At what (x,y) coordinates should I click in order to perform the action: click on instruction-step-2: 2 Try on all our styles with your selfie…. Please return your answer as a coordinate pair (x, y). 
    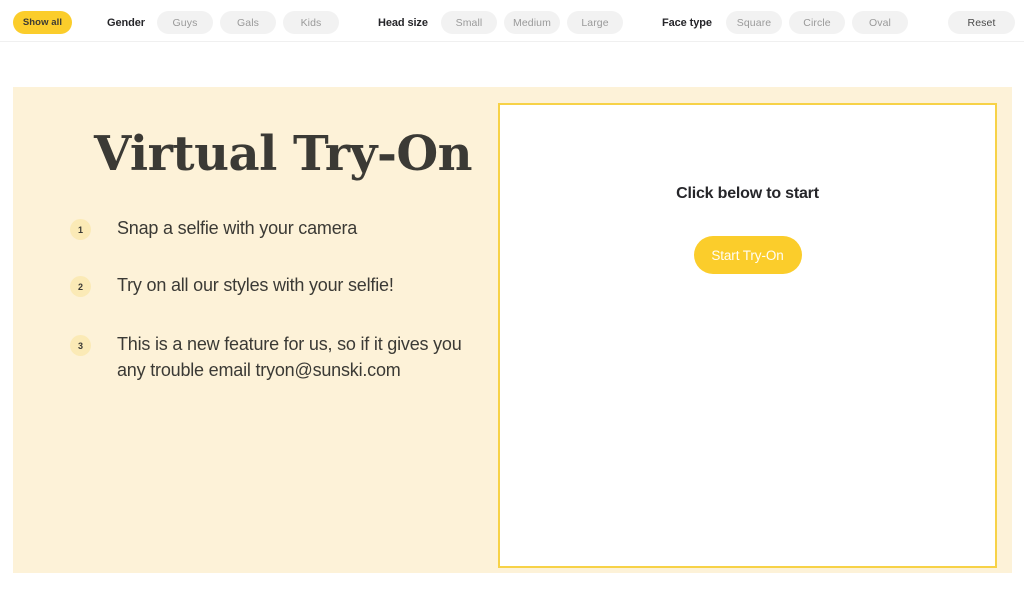
    Looking at the image, I should click on (270, 285).